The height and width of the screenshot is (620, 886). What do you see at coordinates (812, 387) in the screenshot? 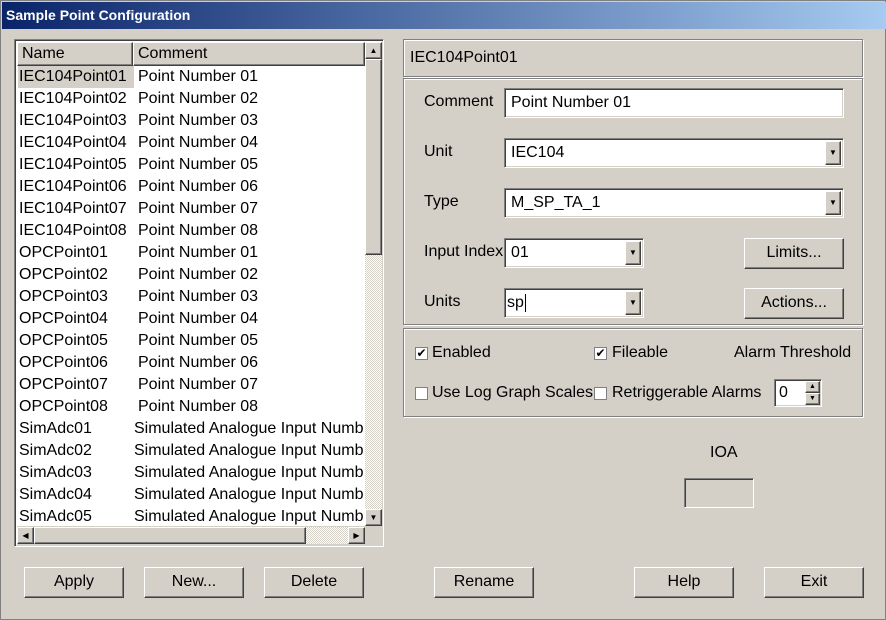
I see `spin-up-icon: ▲` at bounding box center [812, 387].